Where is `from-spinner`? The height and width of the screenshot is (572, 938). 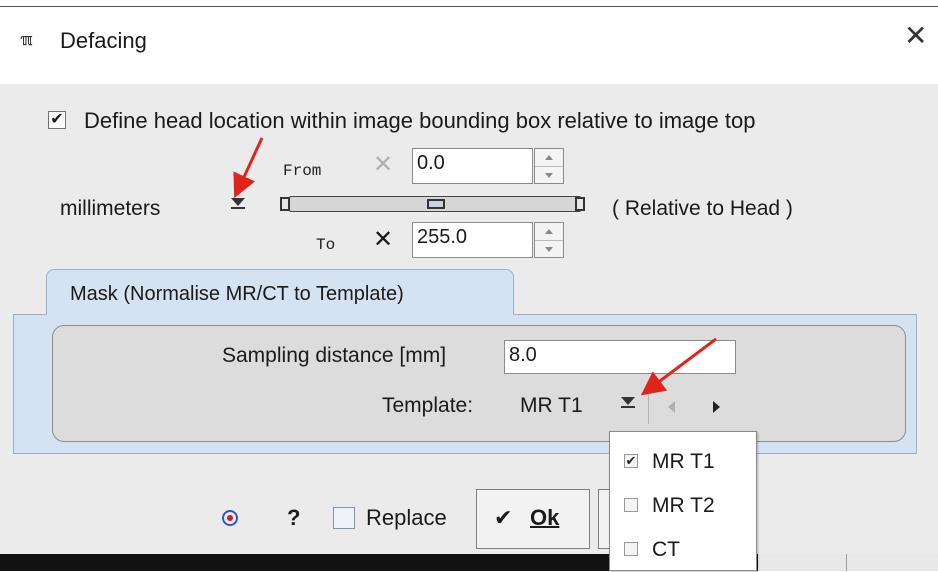 from-spinner is located at coordinates (549, 166).